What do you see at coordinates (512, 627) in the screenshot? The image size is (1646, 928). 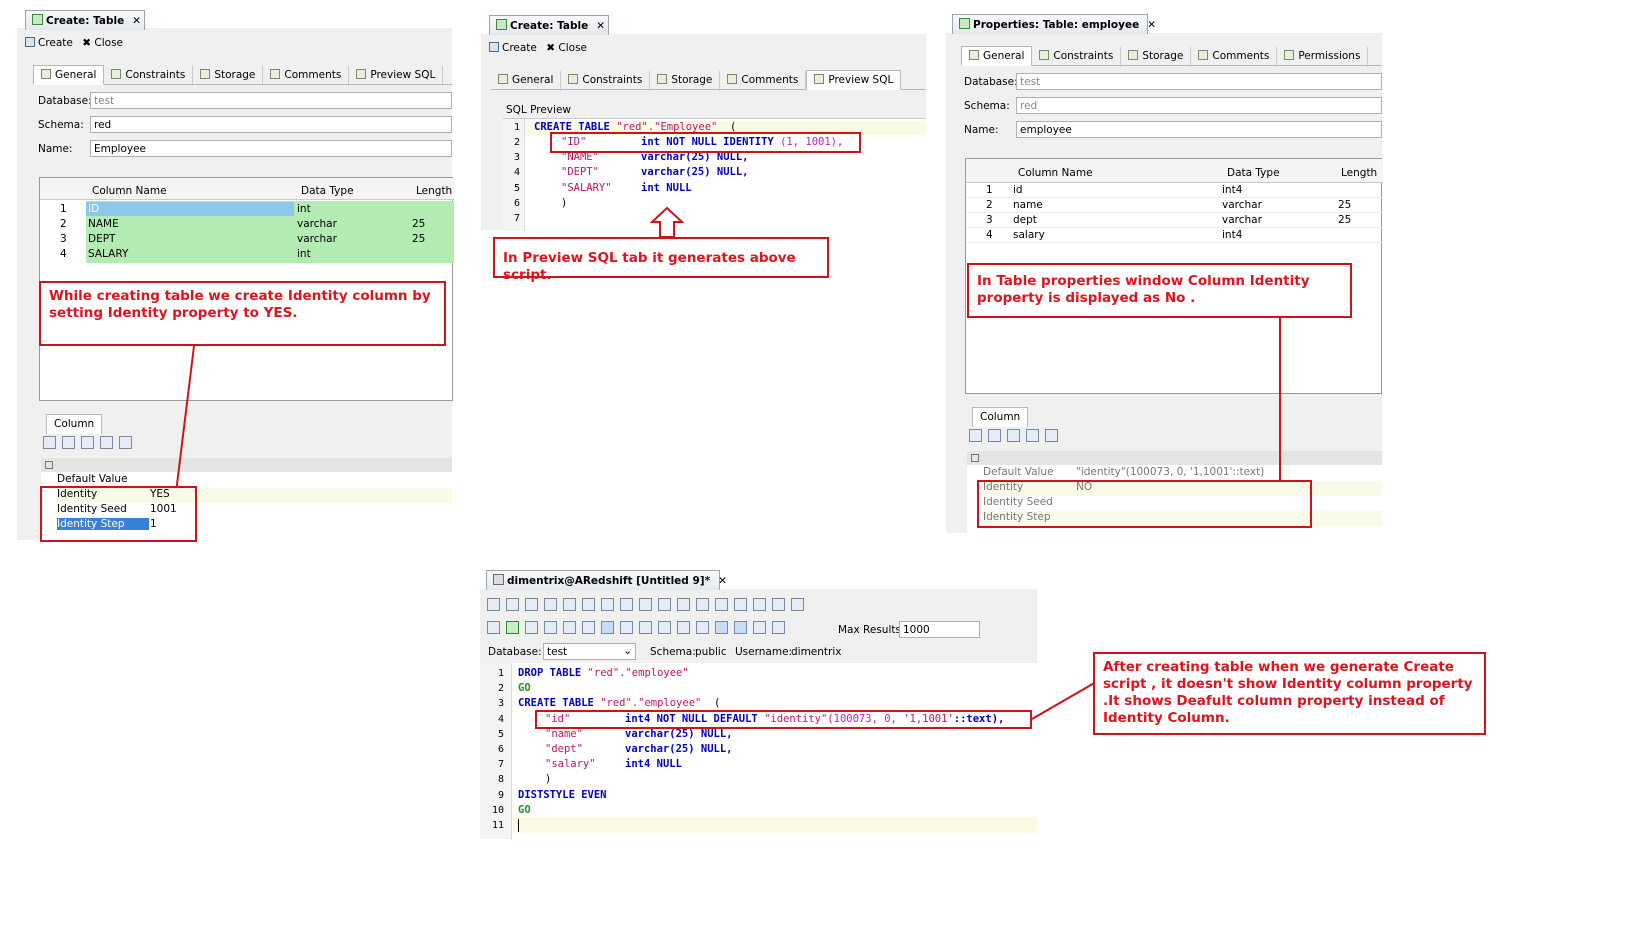 I see `execute-icon` at bounding box center [512, 627].